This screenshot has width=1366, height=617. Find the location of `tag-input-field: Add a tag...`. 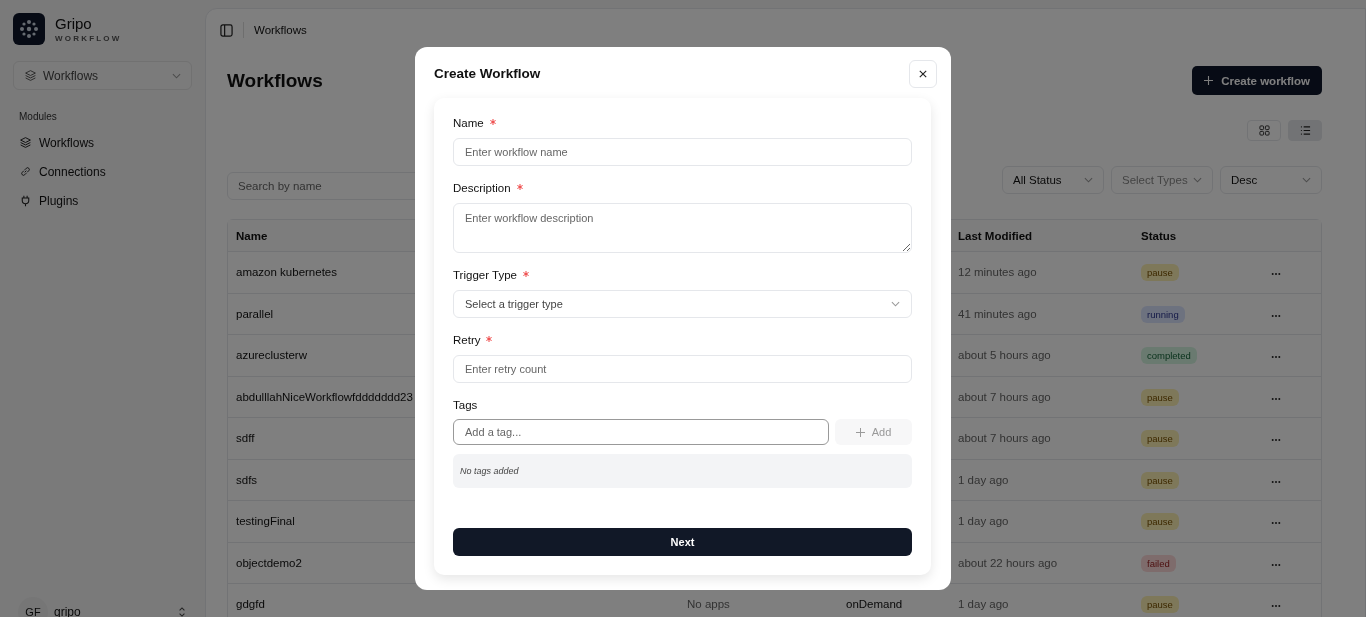

tag-input-field: Add a tag... is located at coordinates (641, 432).